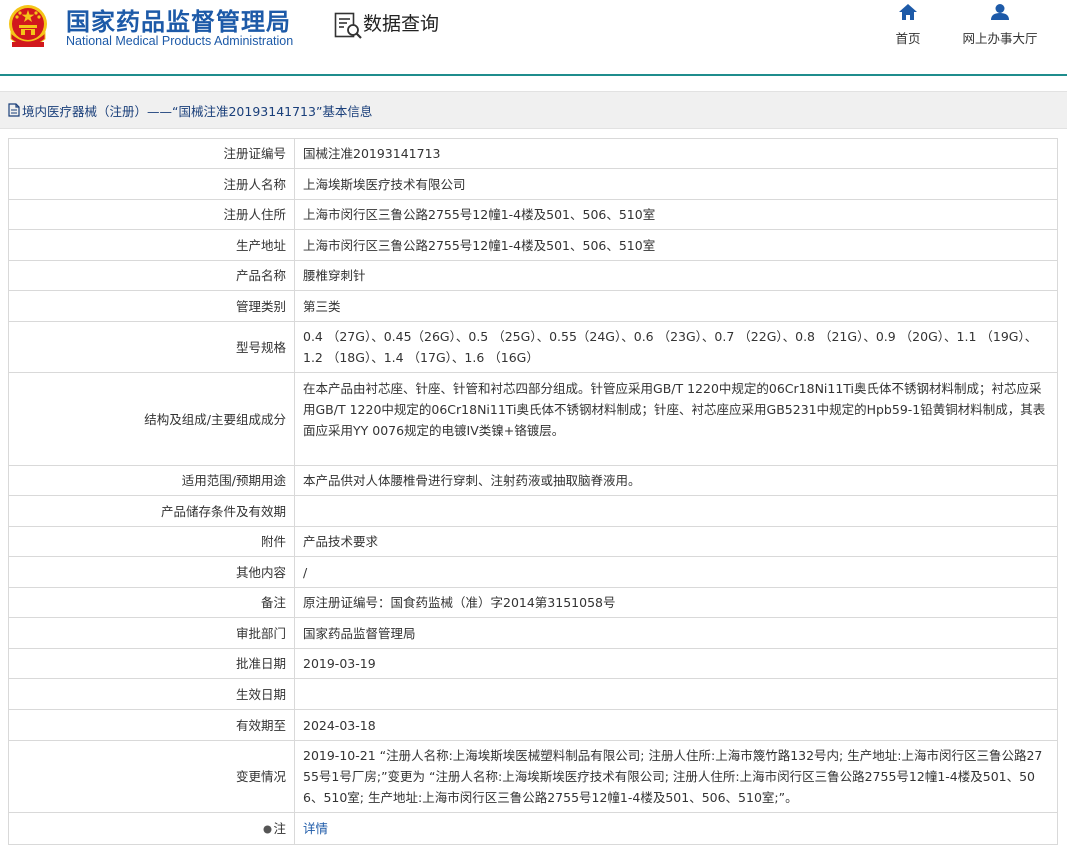 The height and width of the screenshot is (845, 1067). What do you see at coordinates (676, 663) in the screenshot?
I see `field-value: 2019-03-19` at bounding box center [676, 663].